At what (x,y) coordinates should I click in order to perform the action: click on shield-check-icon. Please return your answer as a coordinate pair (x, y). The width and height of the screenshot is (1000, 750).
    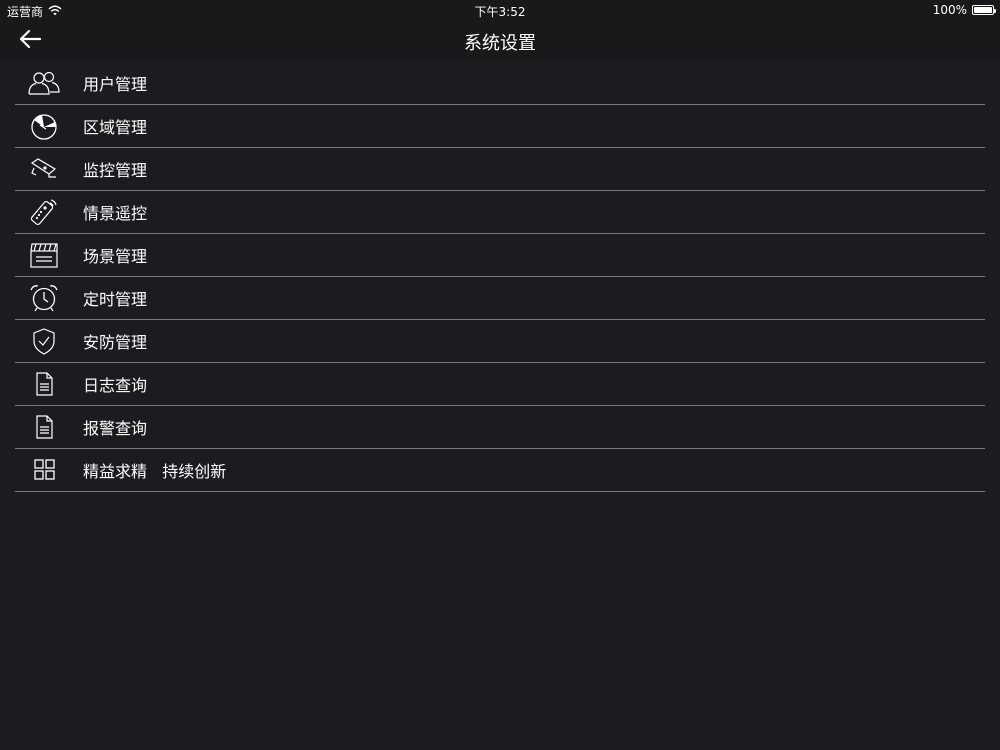
    Looking at the image, I should click on (44, 341).